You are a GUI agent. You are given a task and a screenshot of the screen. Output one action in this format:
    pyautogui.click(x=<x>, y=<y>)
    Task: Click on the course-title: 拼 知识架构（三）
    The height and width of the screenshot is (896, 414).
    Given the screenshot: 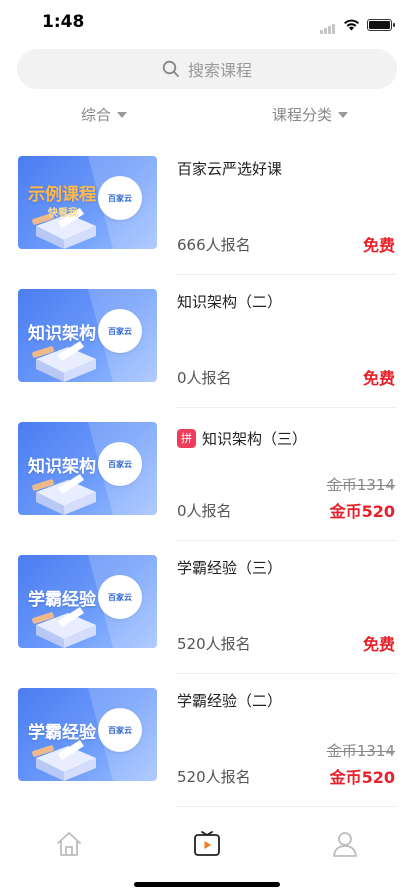 What is the action you would take?
    pyautogui.click(x=242, y=438)
    